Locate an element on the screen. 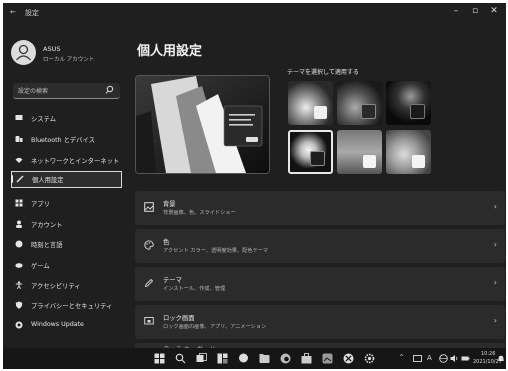 The height and width of the screenshot is (371, 508). update-icon is located at coordinates (19, 325).